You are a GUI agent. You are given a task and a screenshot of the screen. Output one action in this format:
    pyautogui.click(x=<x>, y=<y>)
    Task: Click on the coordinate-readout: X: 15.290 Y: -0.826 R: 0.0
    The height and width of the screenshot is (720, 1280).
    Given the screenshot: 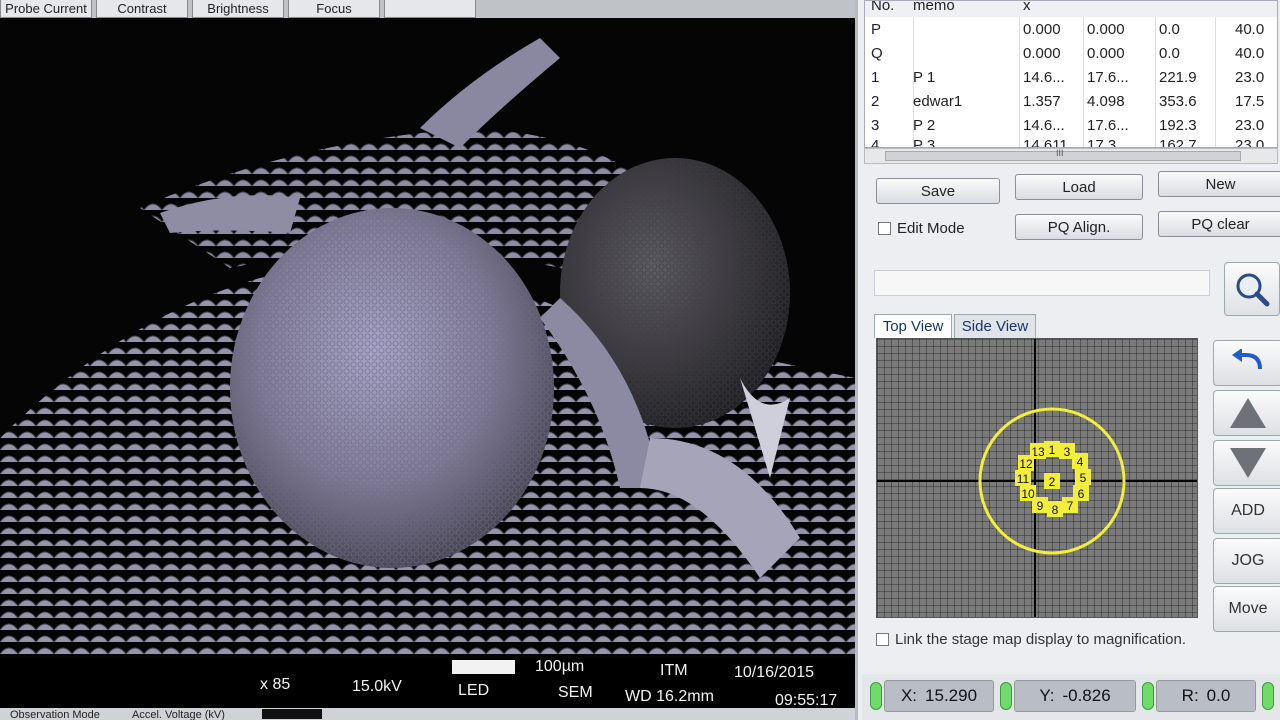 What is the action you would take?
    pyautogui.click(x=1071, y=697)
    